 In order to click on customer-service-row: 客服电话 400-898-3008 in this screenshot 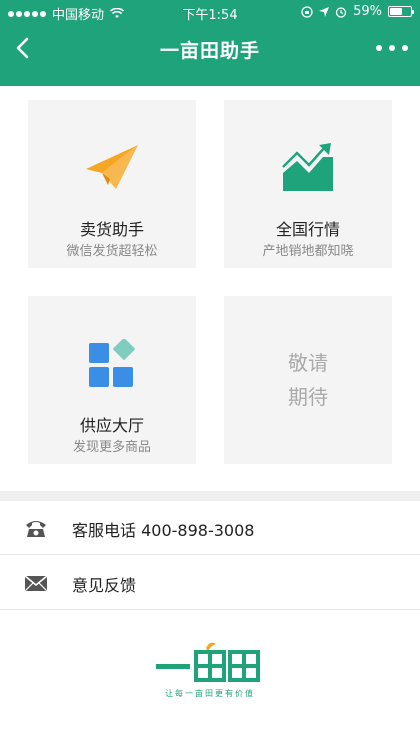, I will do `click(210, 528)`.